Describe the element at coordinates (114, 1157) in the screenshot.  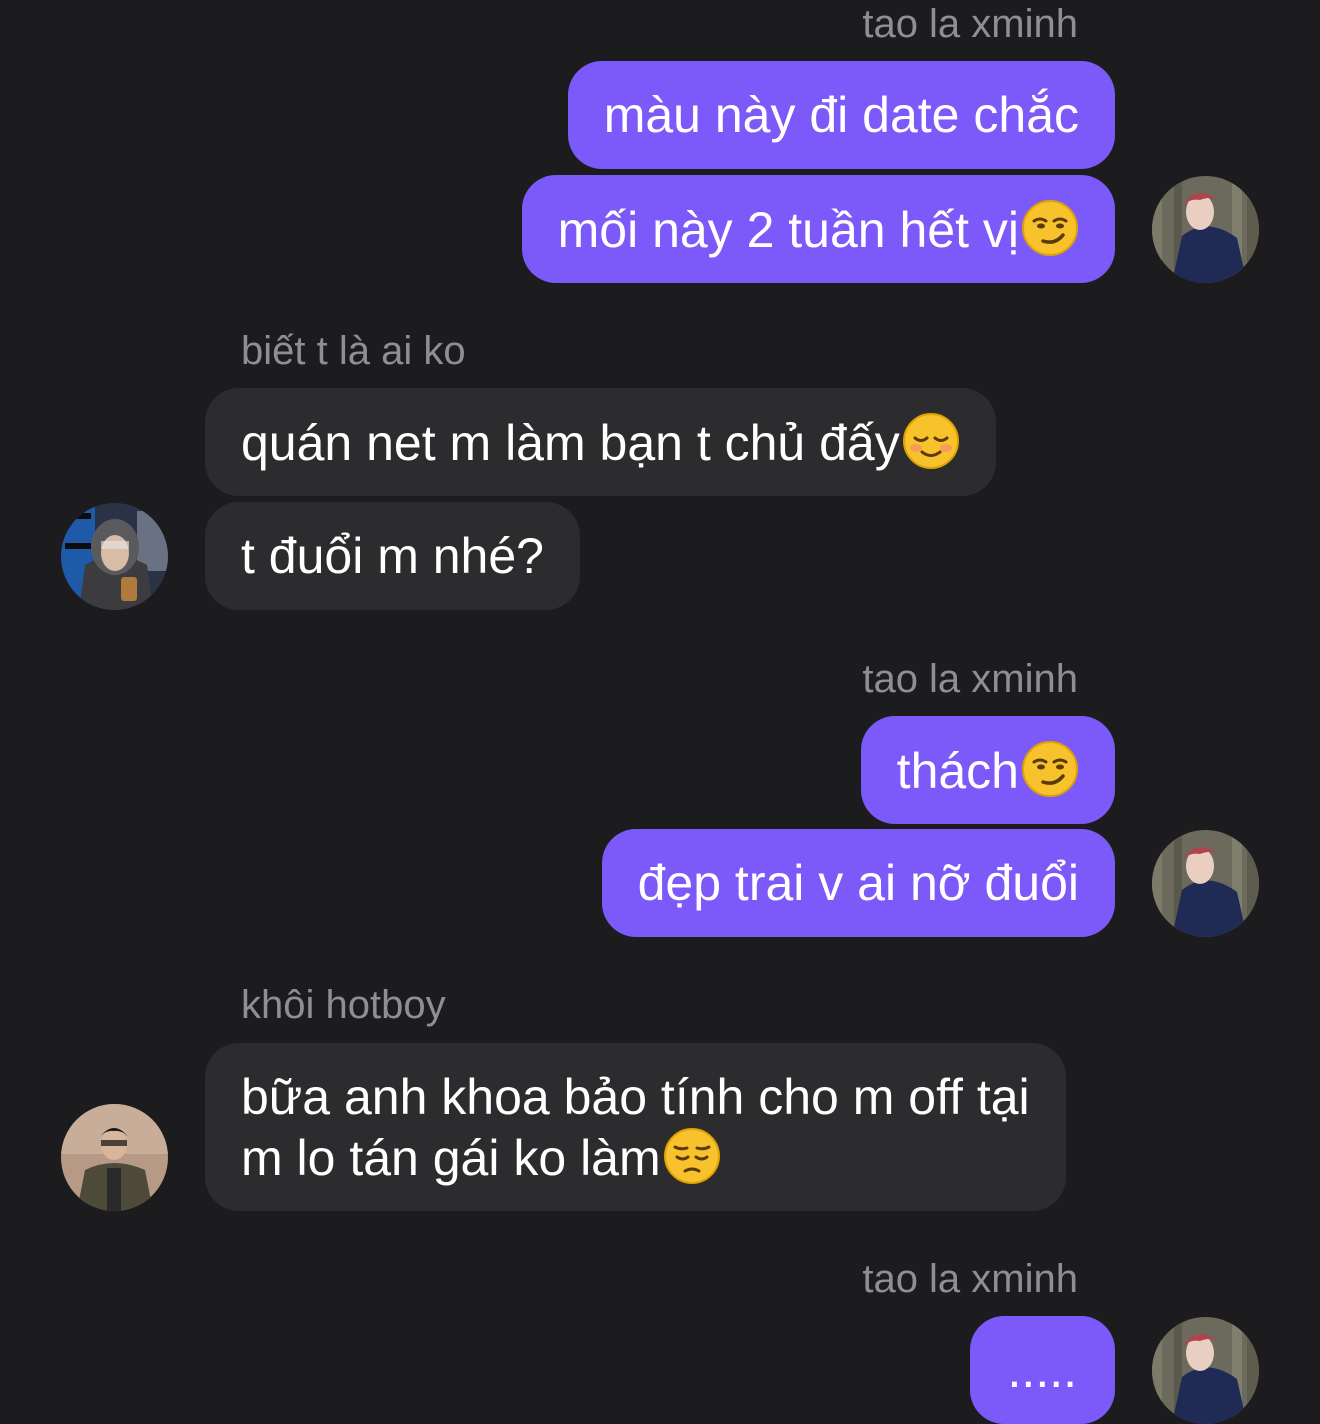
I see `avatar-khoi-hotboy` at that location.